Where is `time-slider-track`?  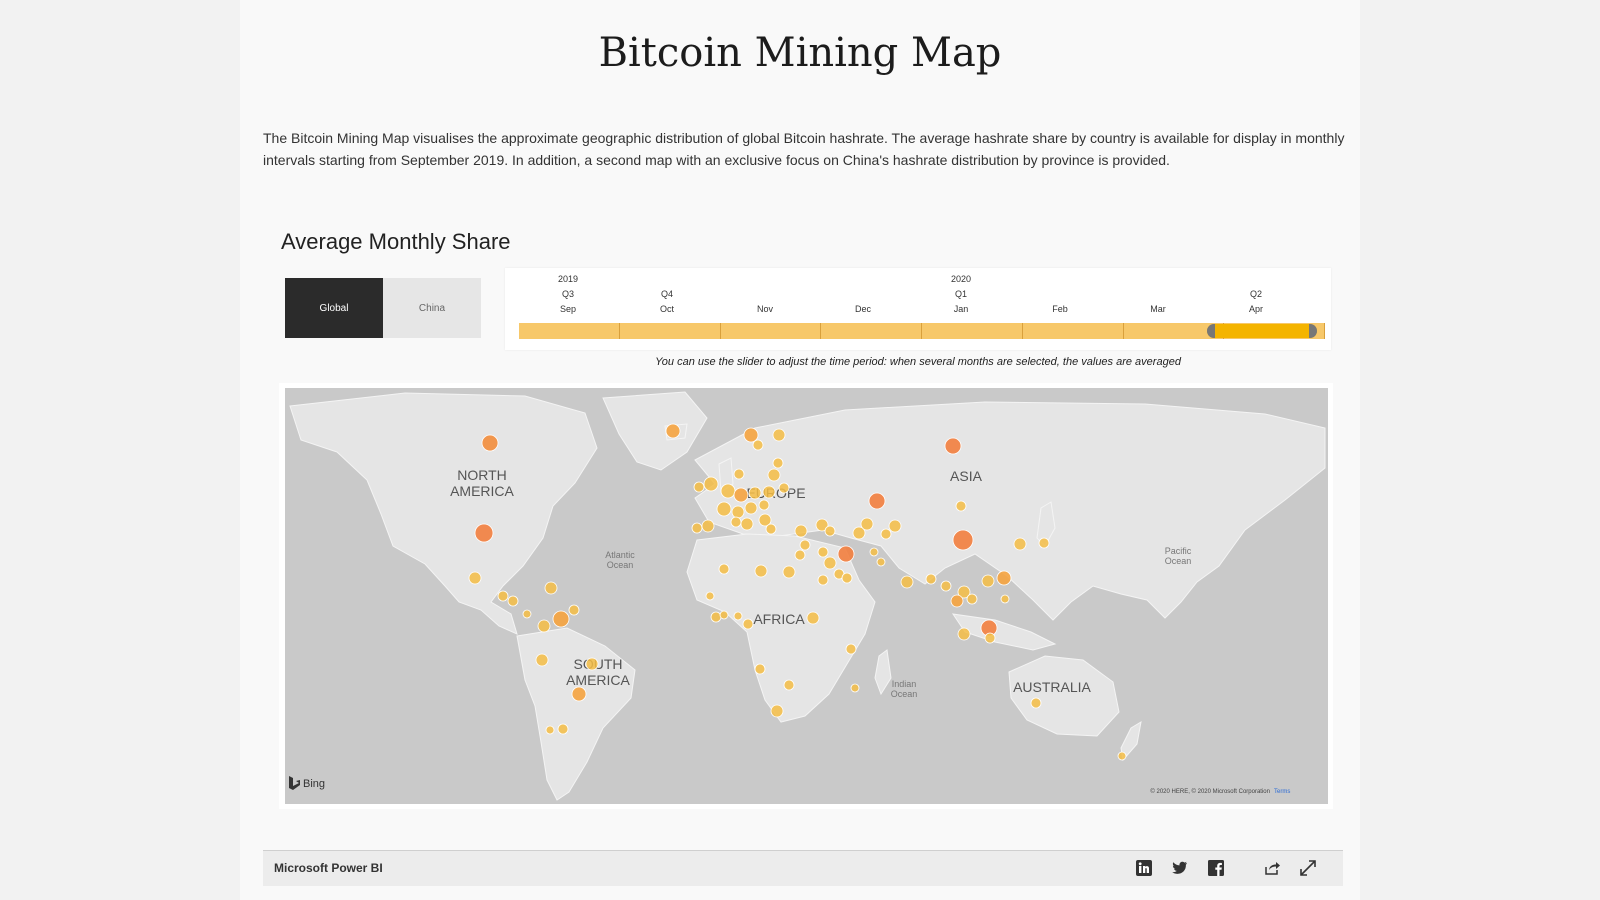
time-slider-track is located at coordinates (922, 331).